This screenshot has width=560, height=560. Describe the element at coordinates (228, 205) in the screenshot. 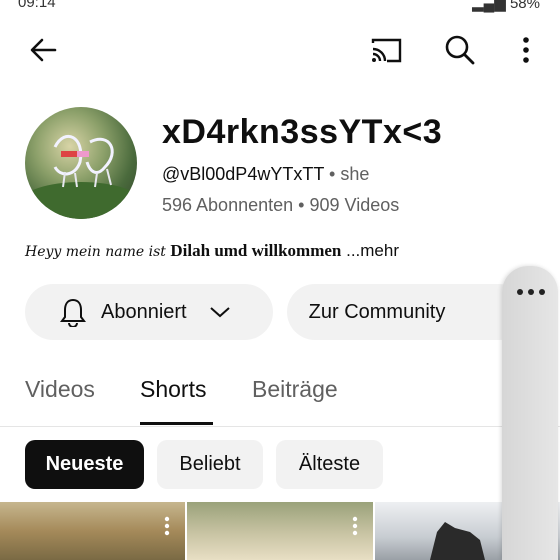

I see `subscriber-count: 596 Abonnenten` at that location.